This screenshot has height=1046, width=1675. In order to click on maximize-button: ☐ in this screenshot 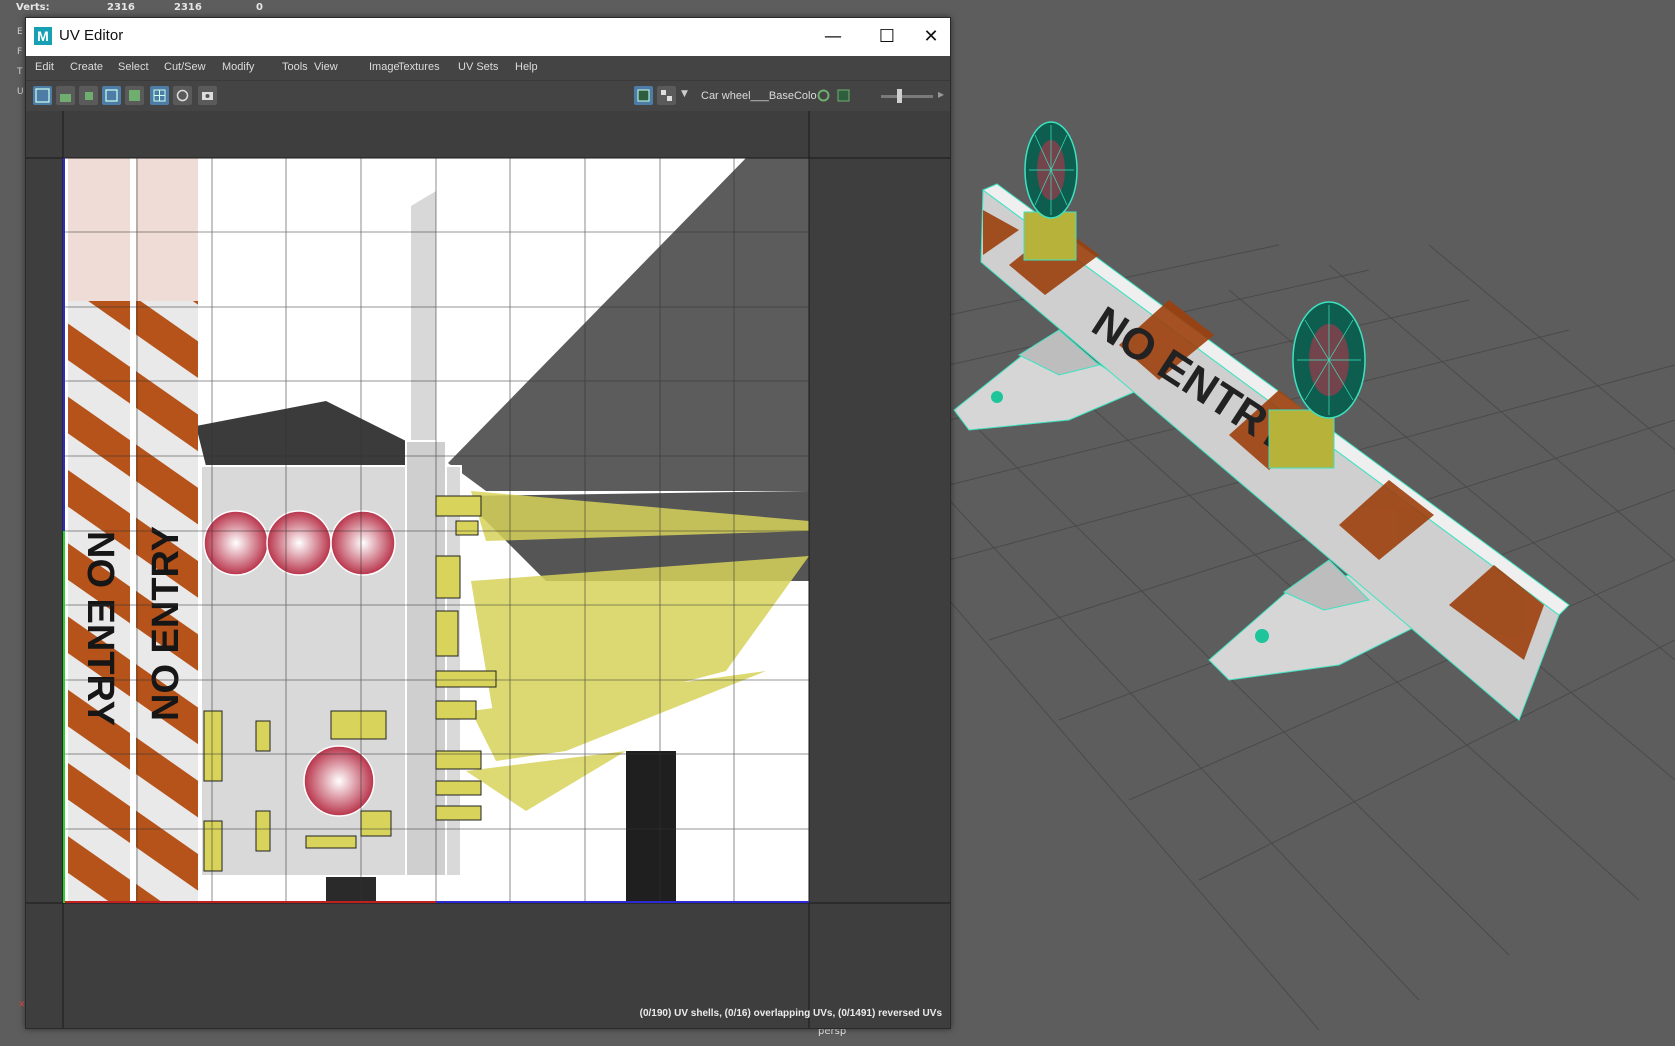, I will do `click(887, 37)`.